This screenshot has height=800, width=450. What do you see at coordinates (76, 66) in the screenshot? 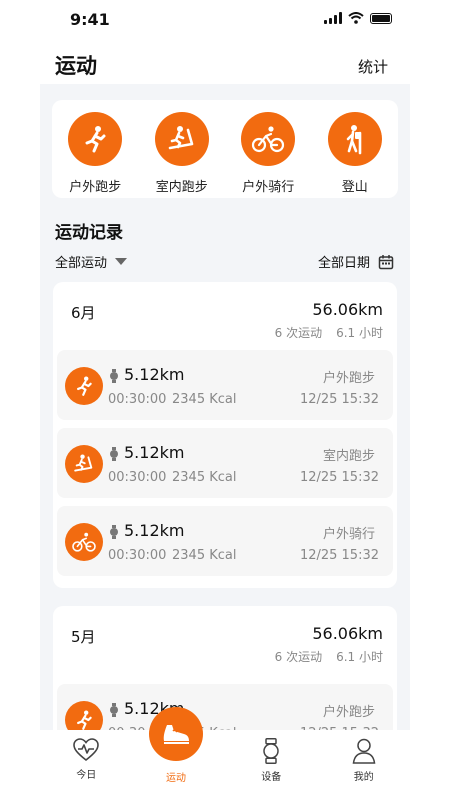
I see `page-title: 运动` at bounding box center [76, 66].